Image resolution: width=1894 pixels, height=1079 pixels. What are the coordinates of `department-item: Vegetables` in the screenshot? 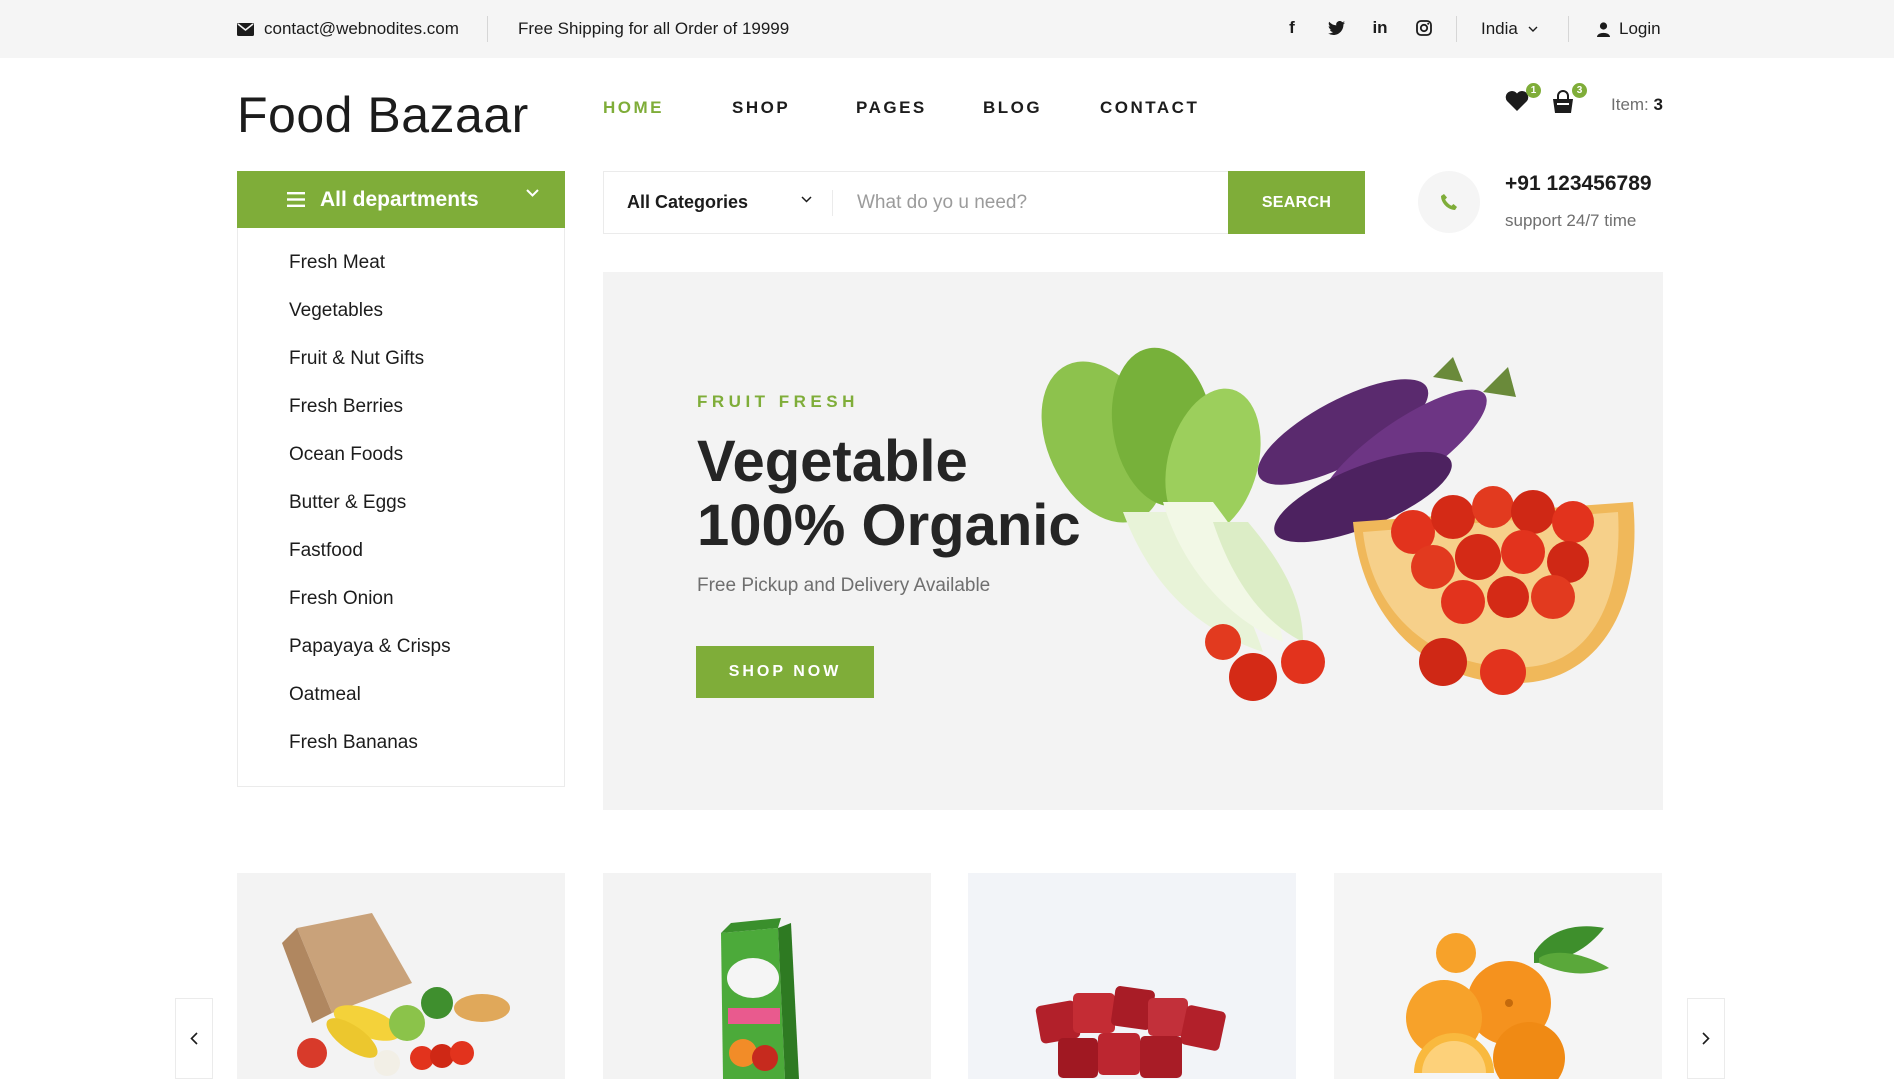 It's located at (426, 323).